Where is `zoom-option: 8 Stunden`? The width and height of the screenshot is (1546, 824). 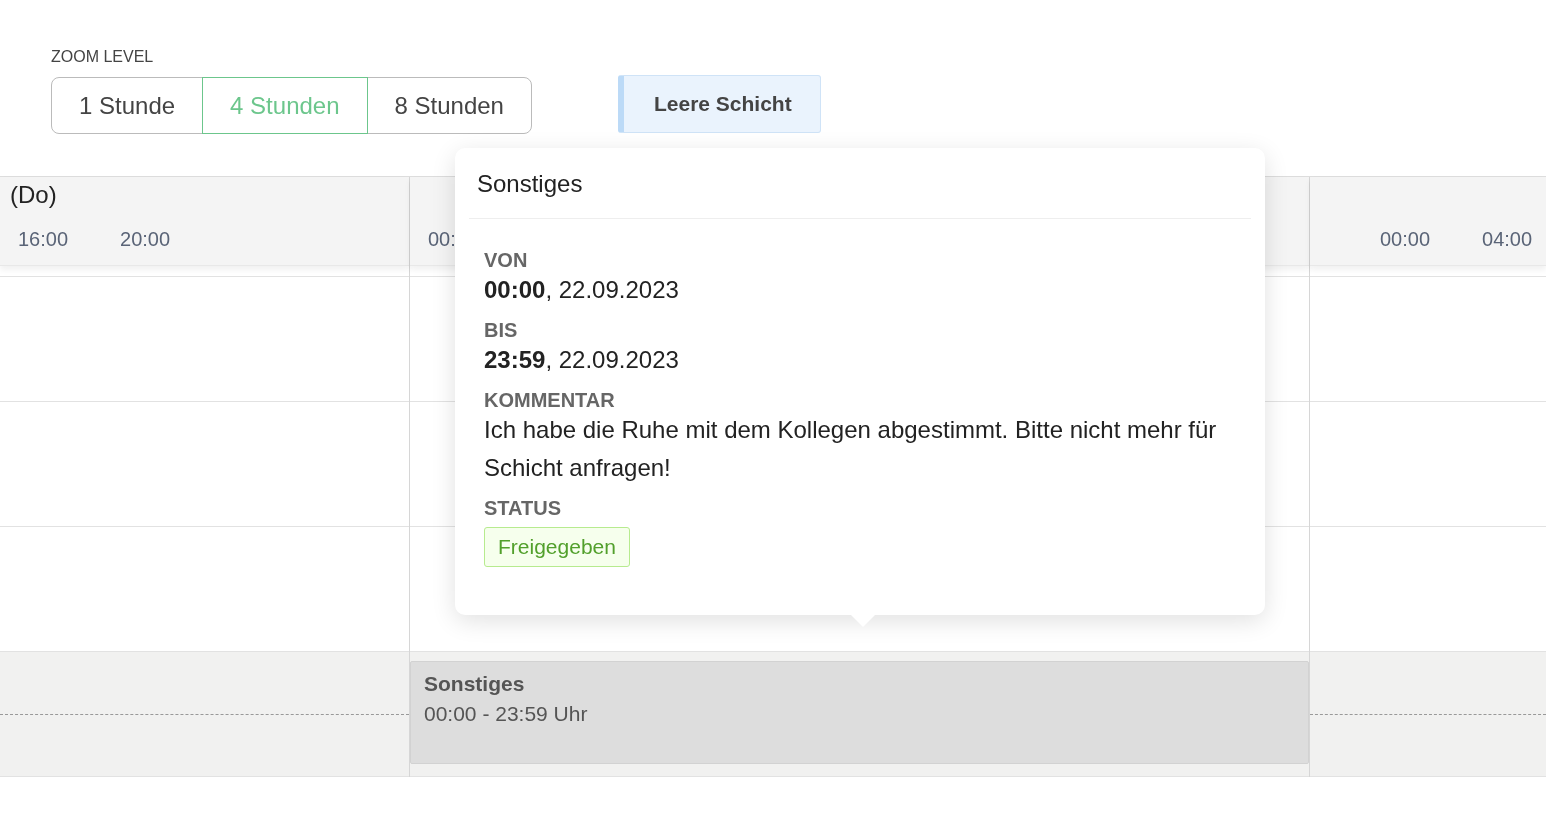
zoom-option: 8 Stunden is located at coordinates (449, 105).